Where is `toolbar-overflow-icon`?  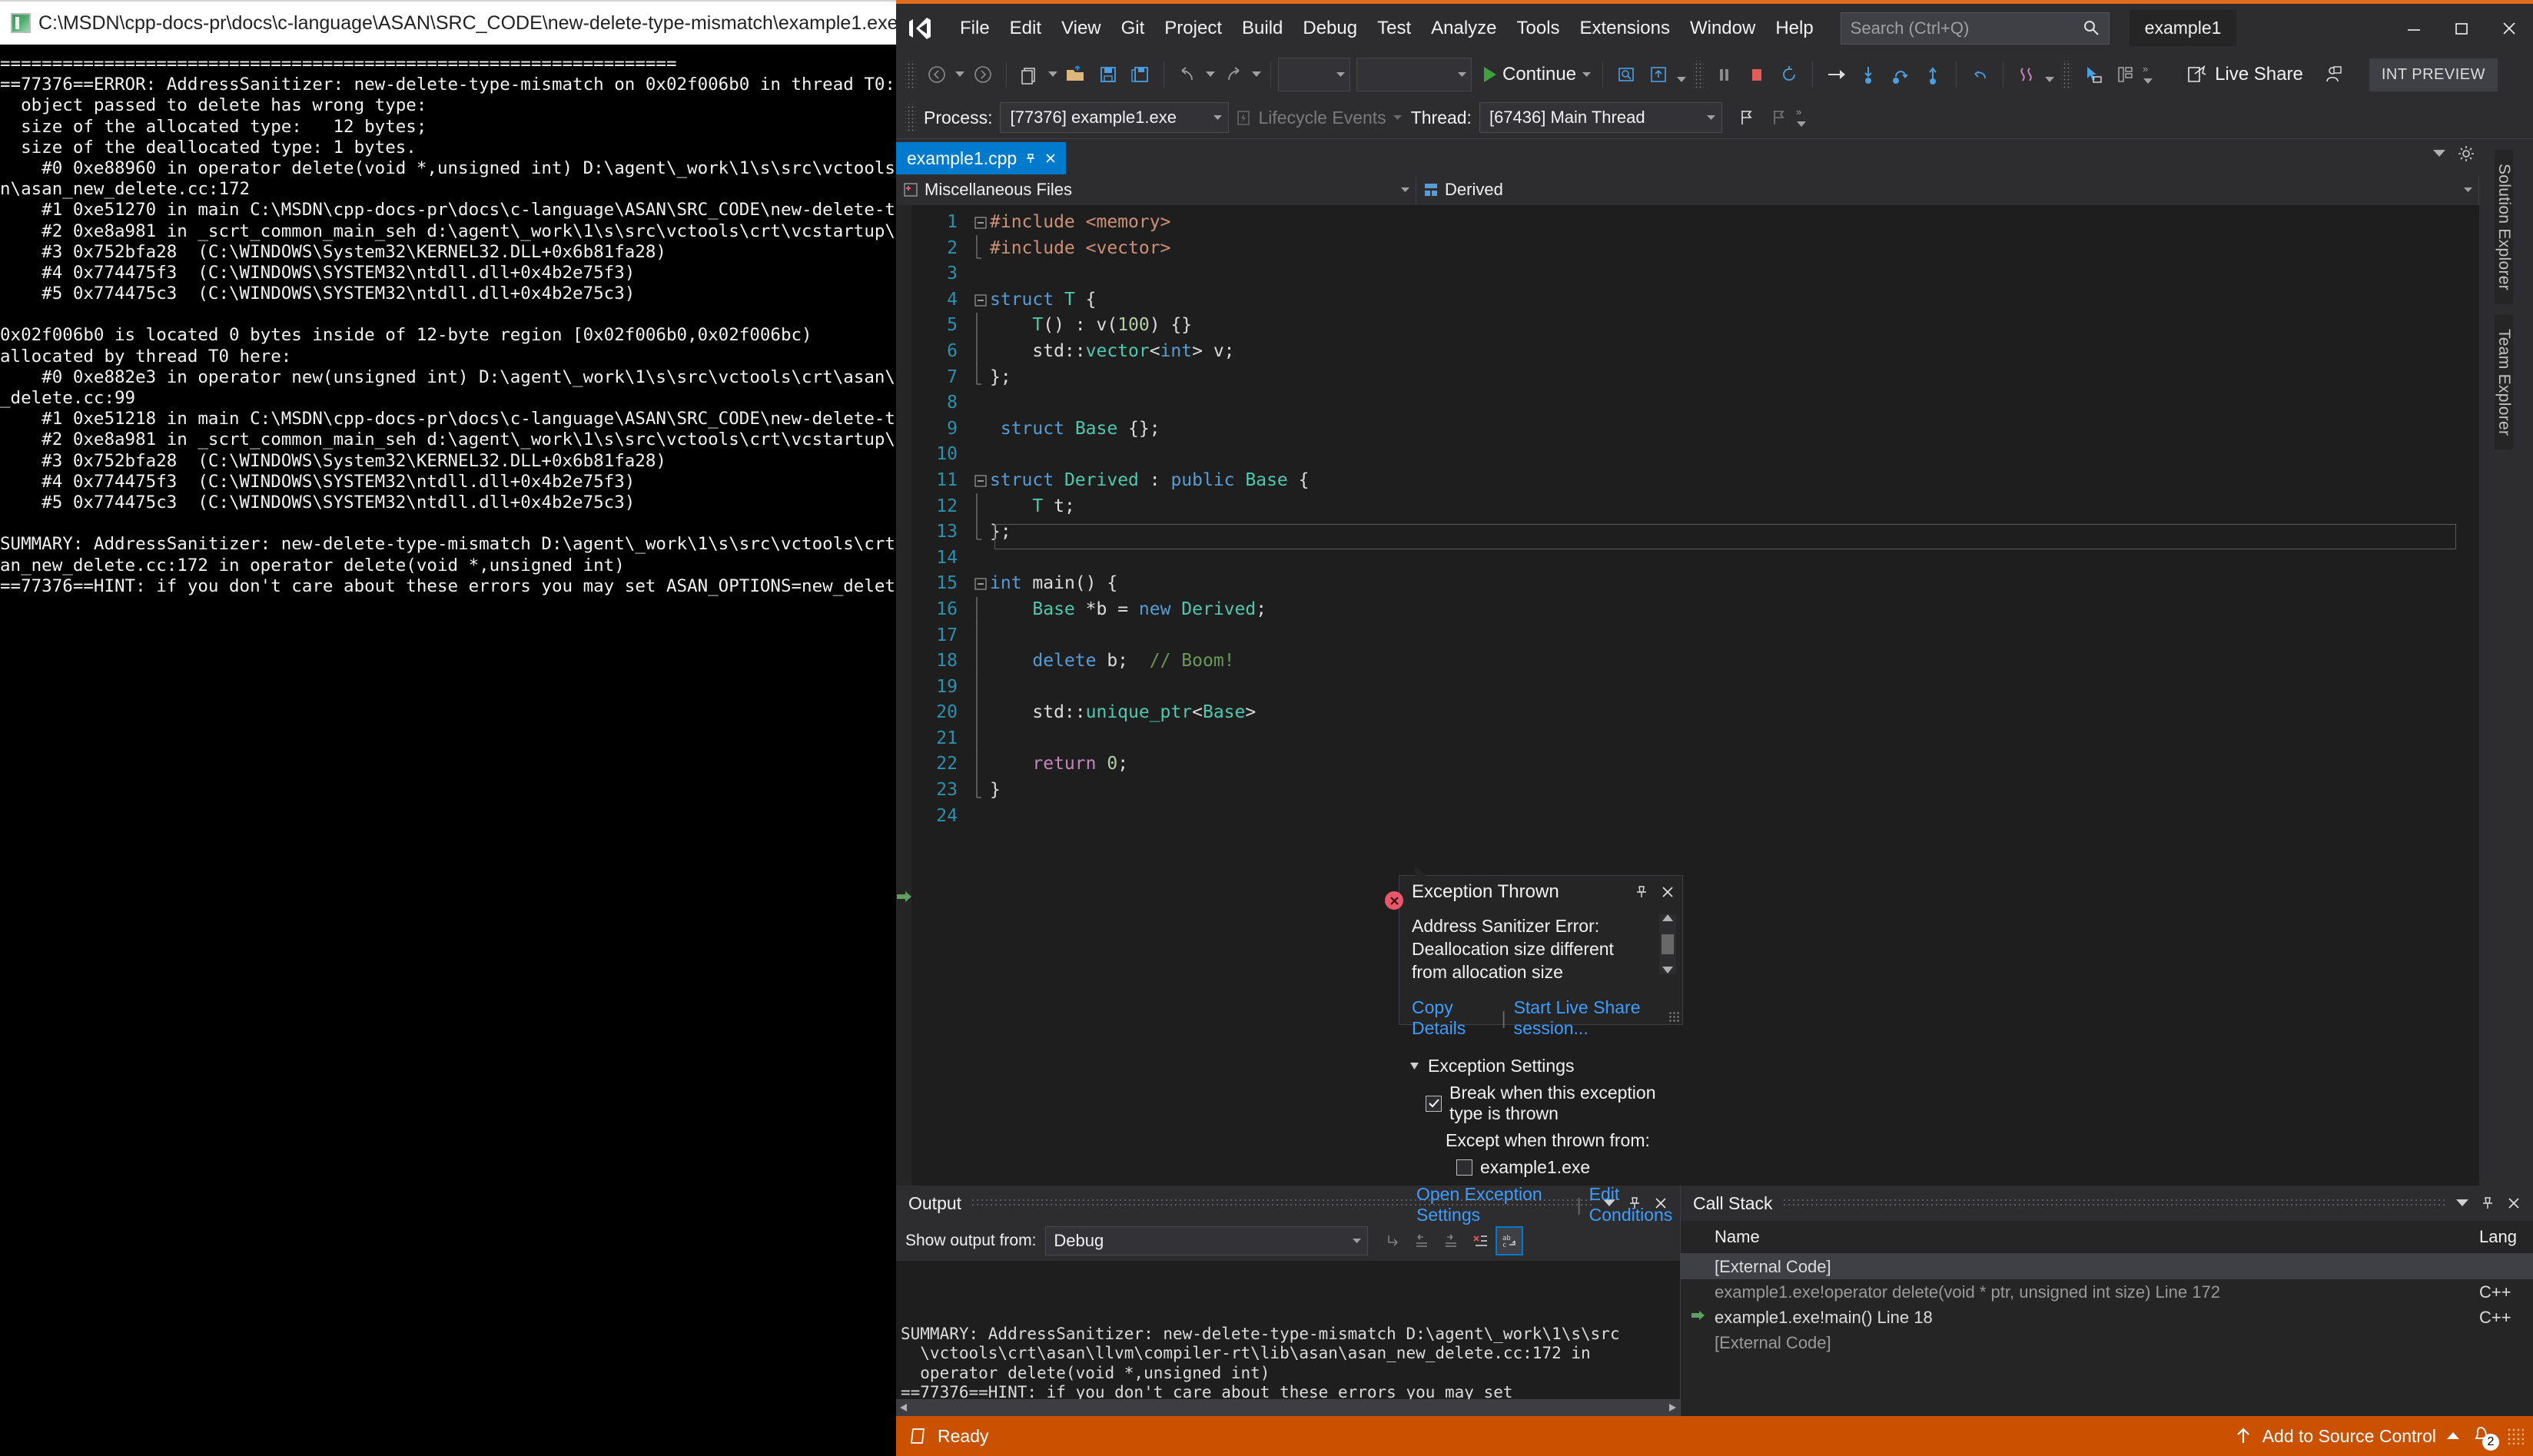
toolbar-overflow-icon is located at coordinates (1682, 75).